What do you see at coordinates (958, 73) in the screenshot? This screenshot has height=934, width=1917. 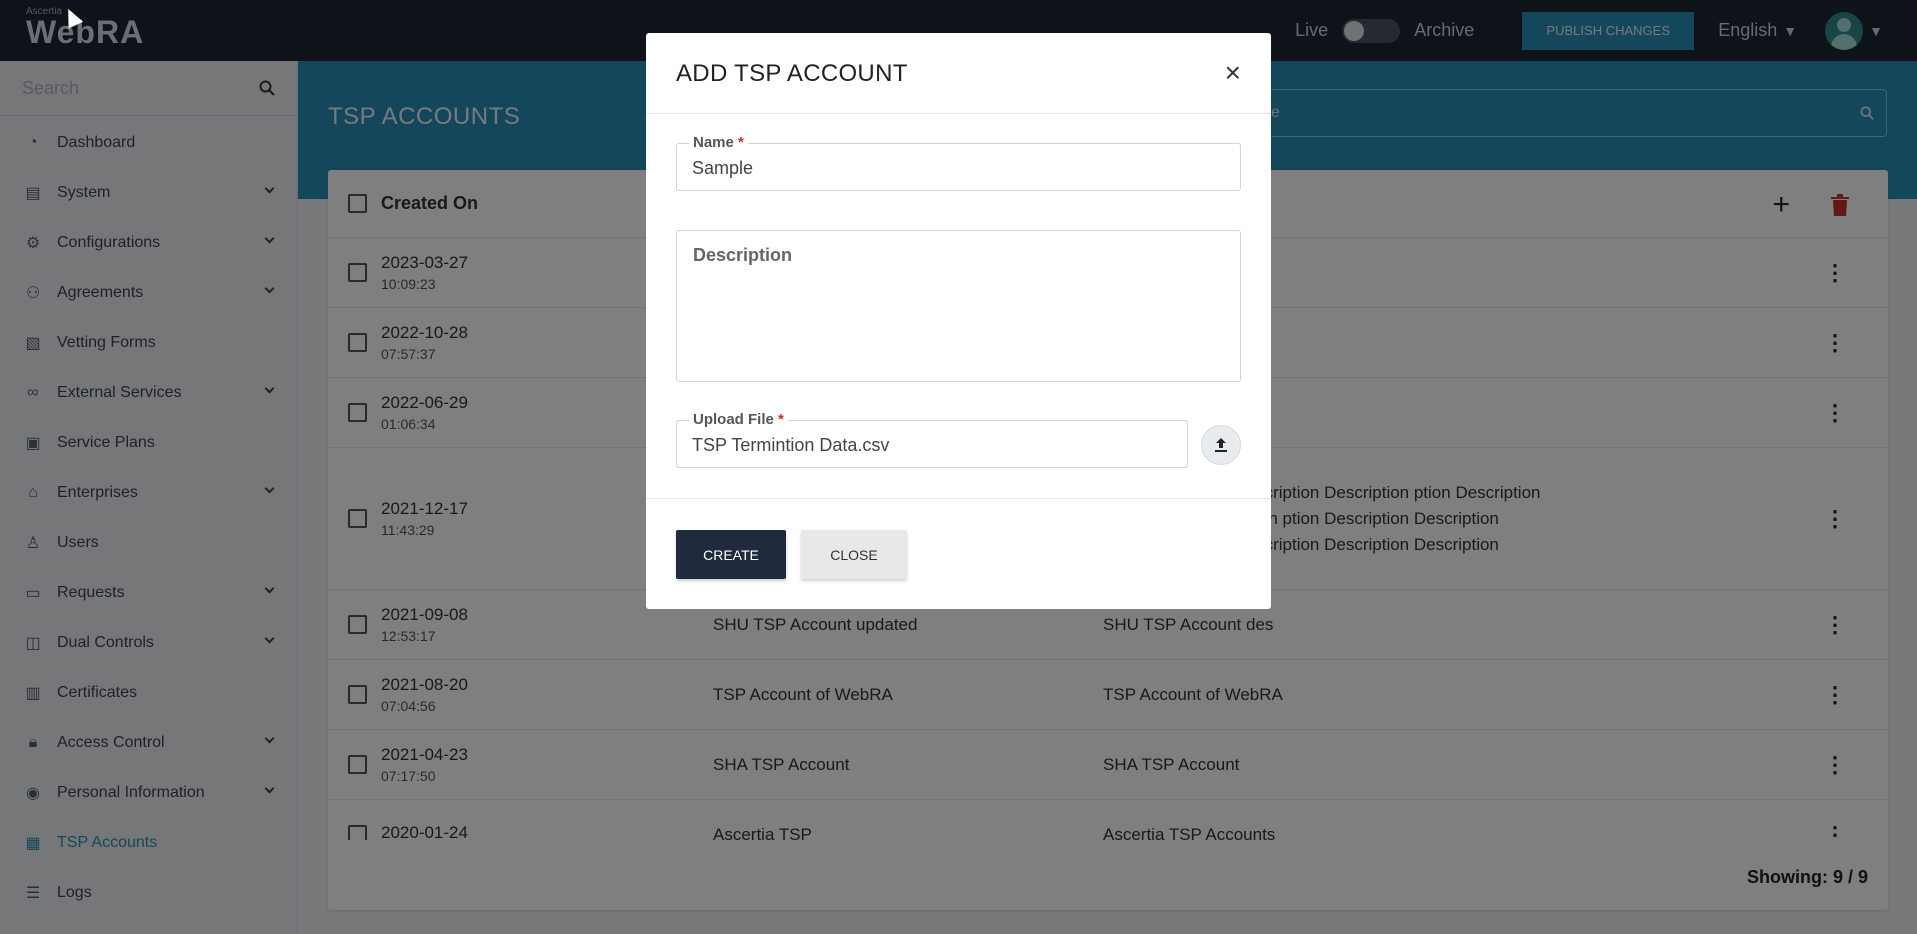 I see `dialog-header: ADD TSP ACCOUNT ×` at bounding box center [958, 73].